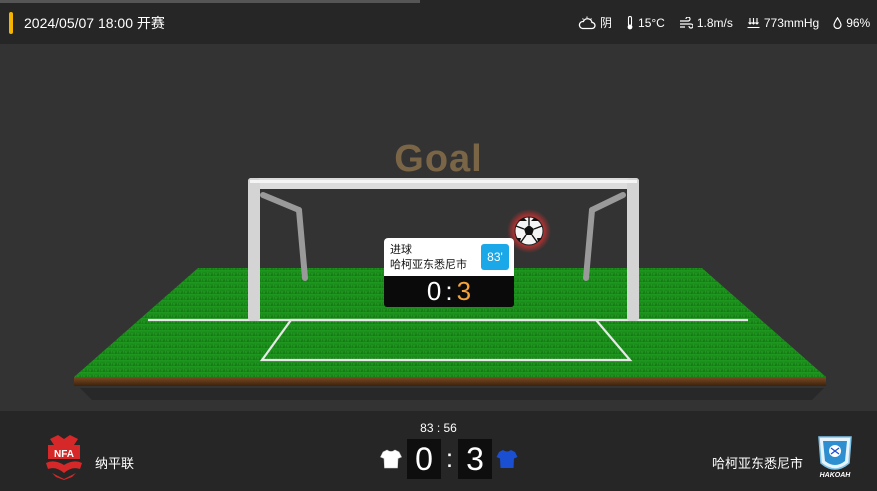  Describe the element at coordinates (438, 159) in the screenshot. I see `goal-banner-title: Goal` at that location.